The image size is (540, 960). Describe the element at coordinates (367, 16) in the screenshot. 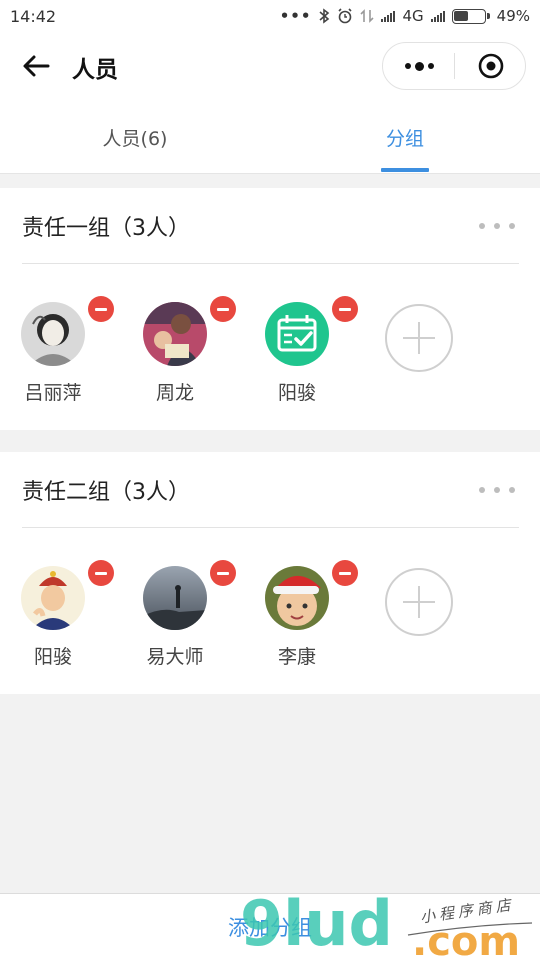

I see `data-transfer-icon` at that location.